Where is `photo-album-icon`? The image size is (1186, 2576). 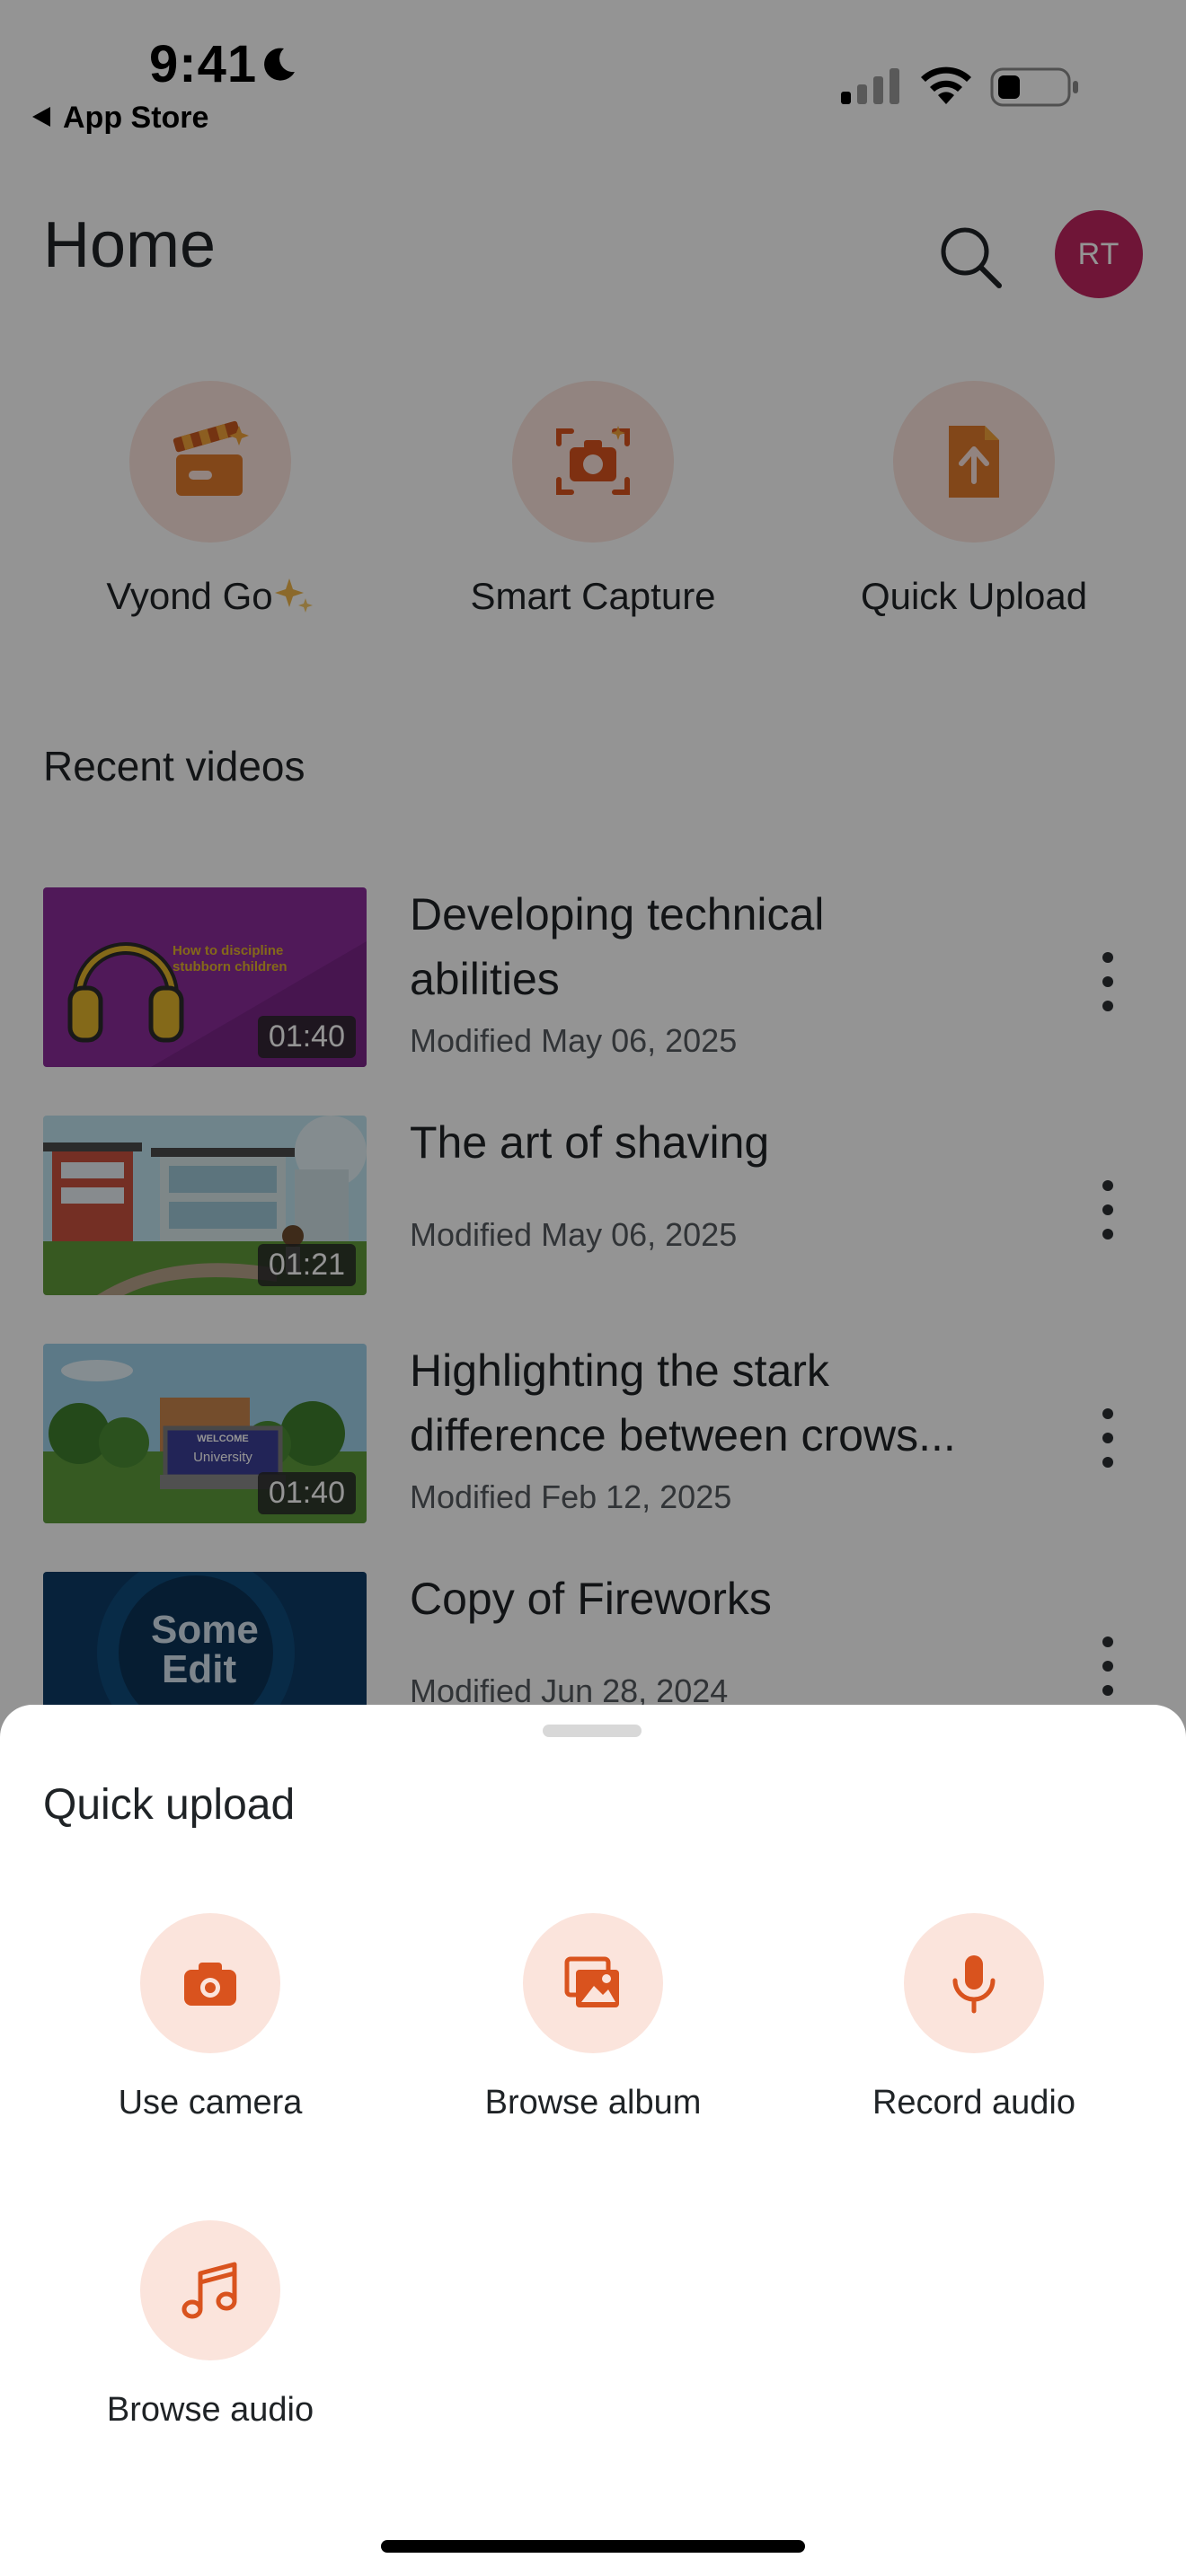
photo-album-icon is located at coordinates (591, 1981).